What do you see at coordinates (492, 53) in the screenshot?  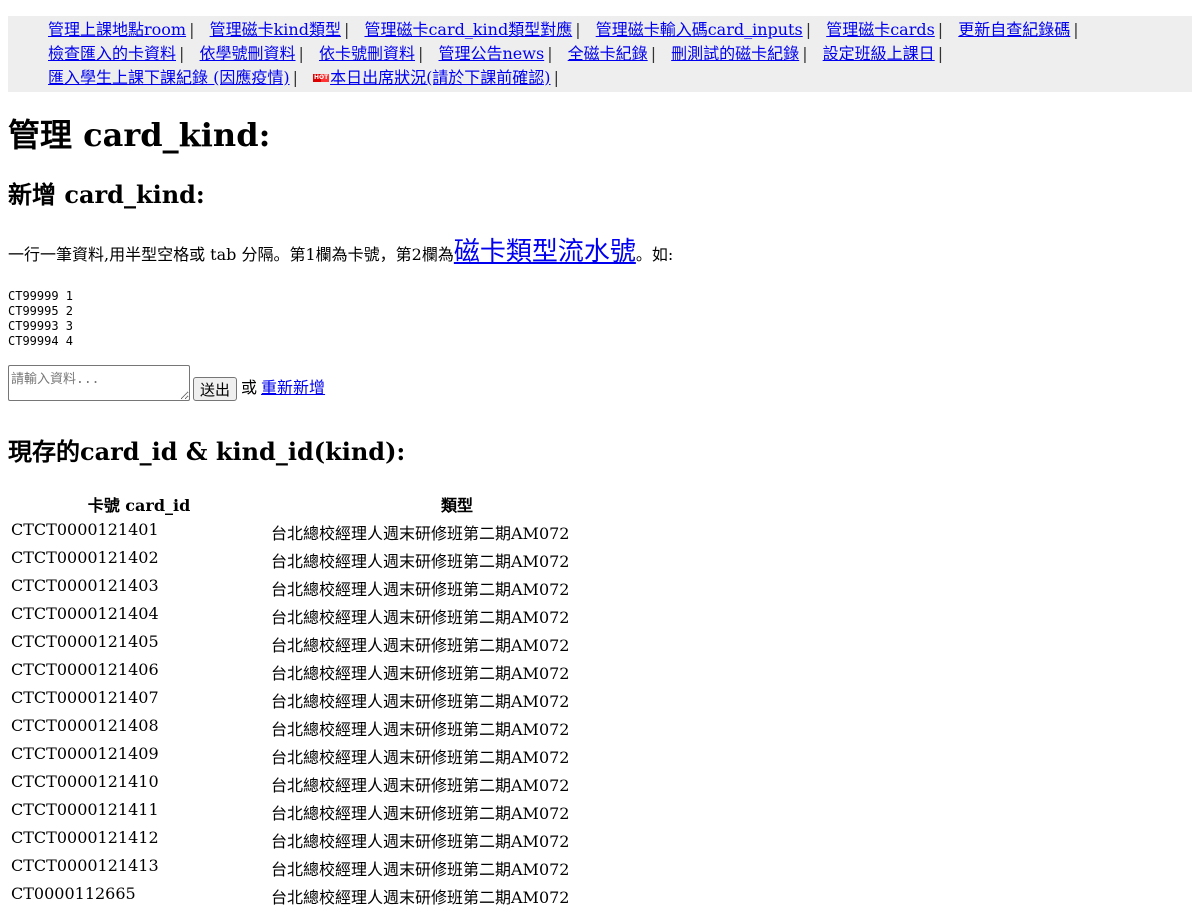 I see `nav-link-news: 管理公告news` at bounding box center [492, 53].